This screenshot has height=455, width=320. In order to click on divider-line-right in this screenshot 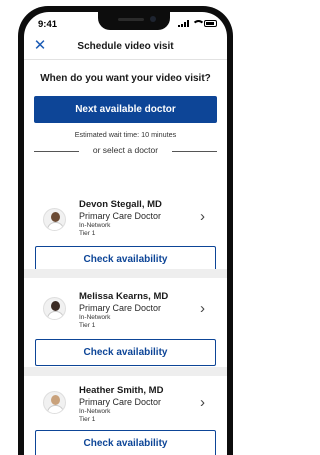, I will do `click(194, 151)`.